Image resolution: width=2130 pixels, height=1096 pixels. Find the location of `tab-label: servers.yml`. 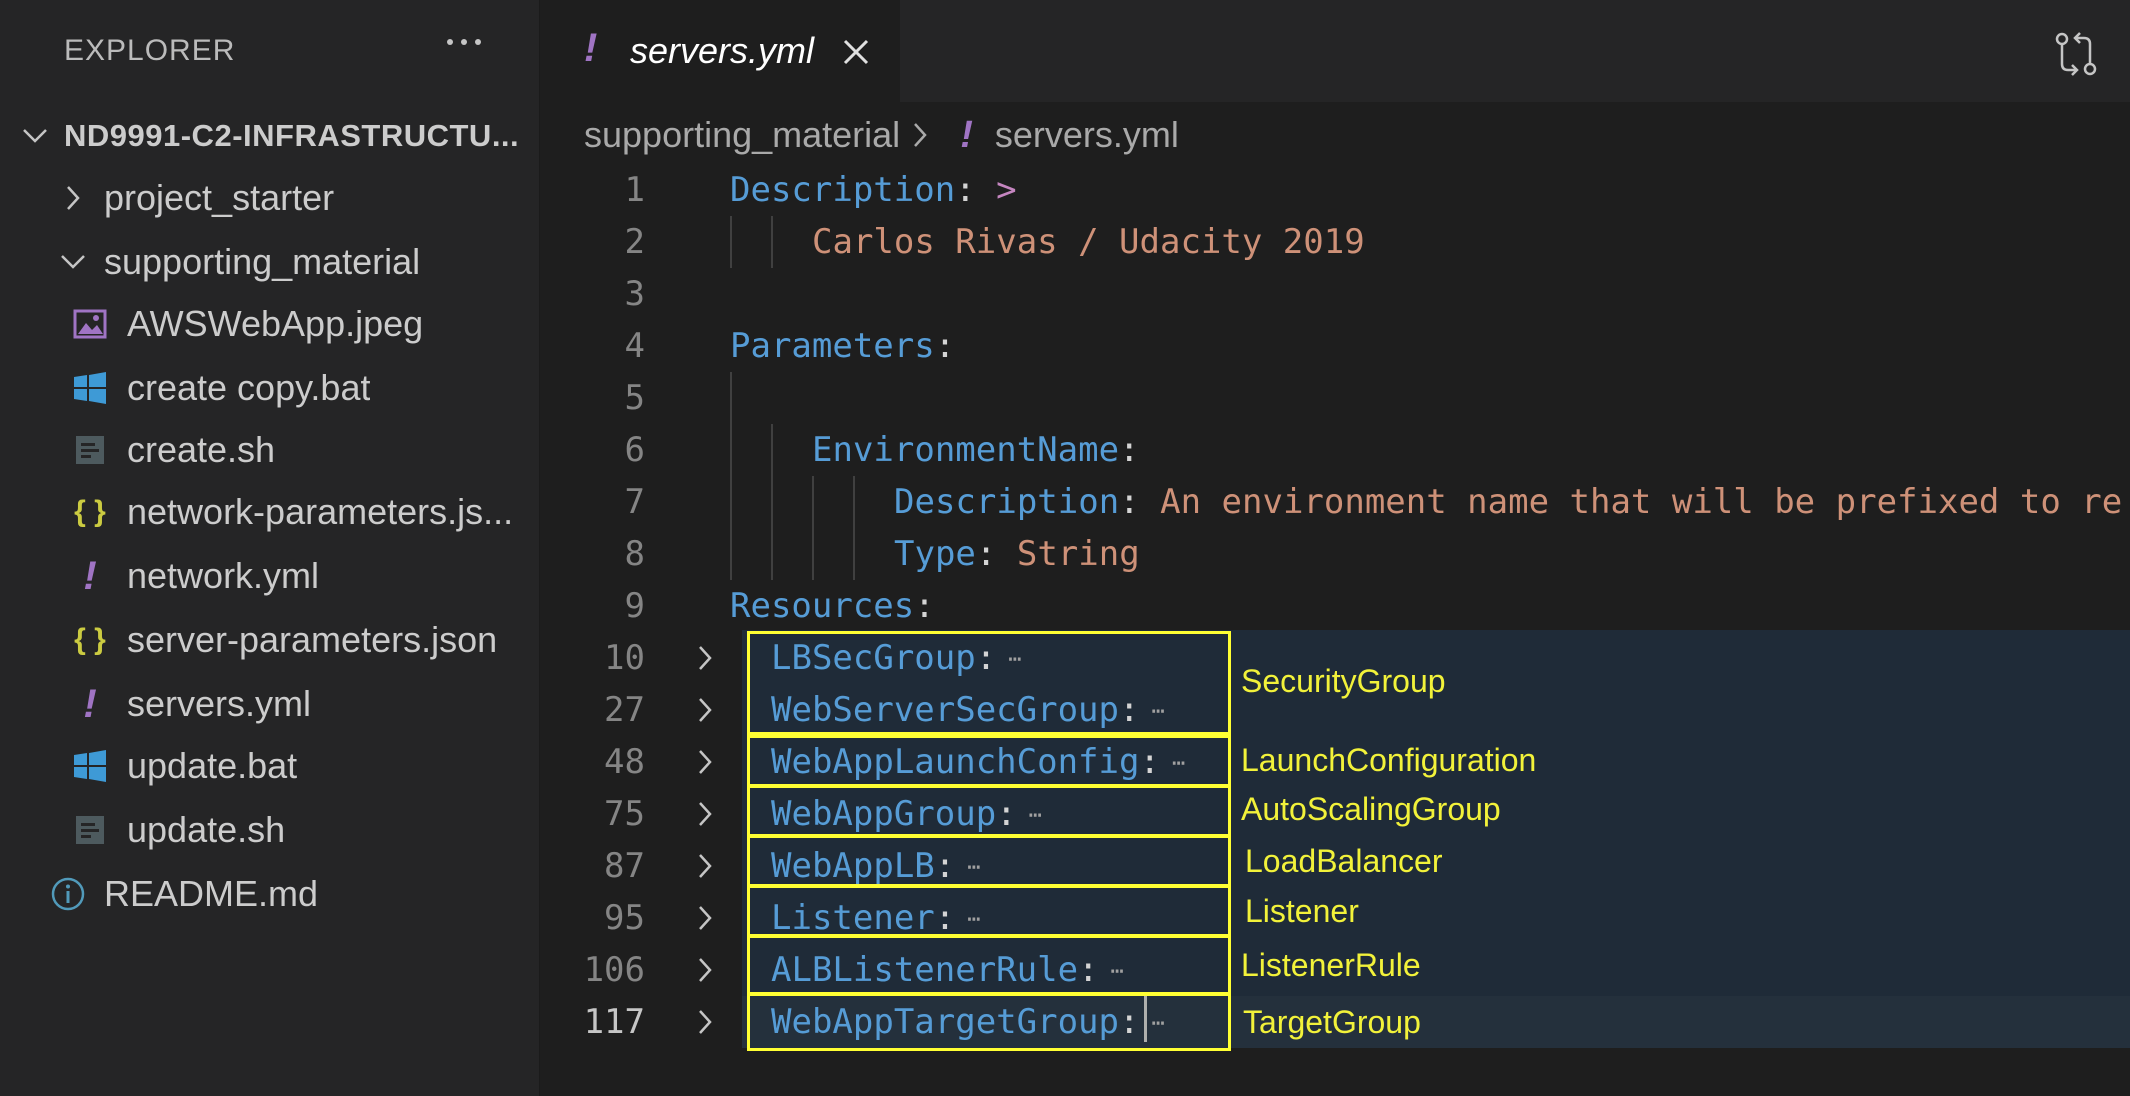

tab-label: servers.yml is located at coordinates (722, 50).